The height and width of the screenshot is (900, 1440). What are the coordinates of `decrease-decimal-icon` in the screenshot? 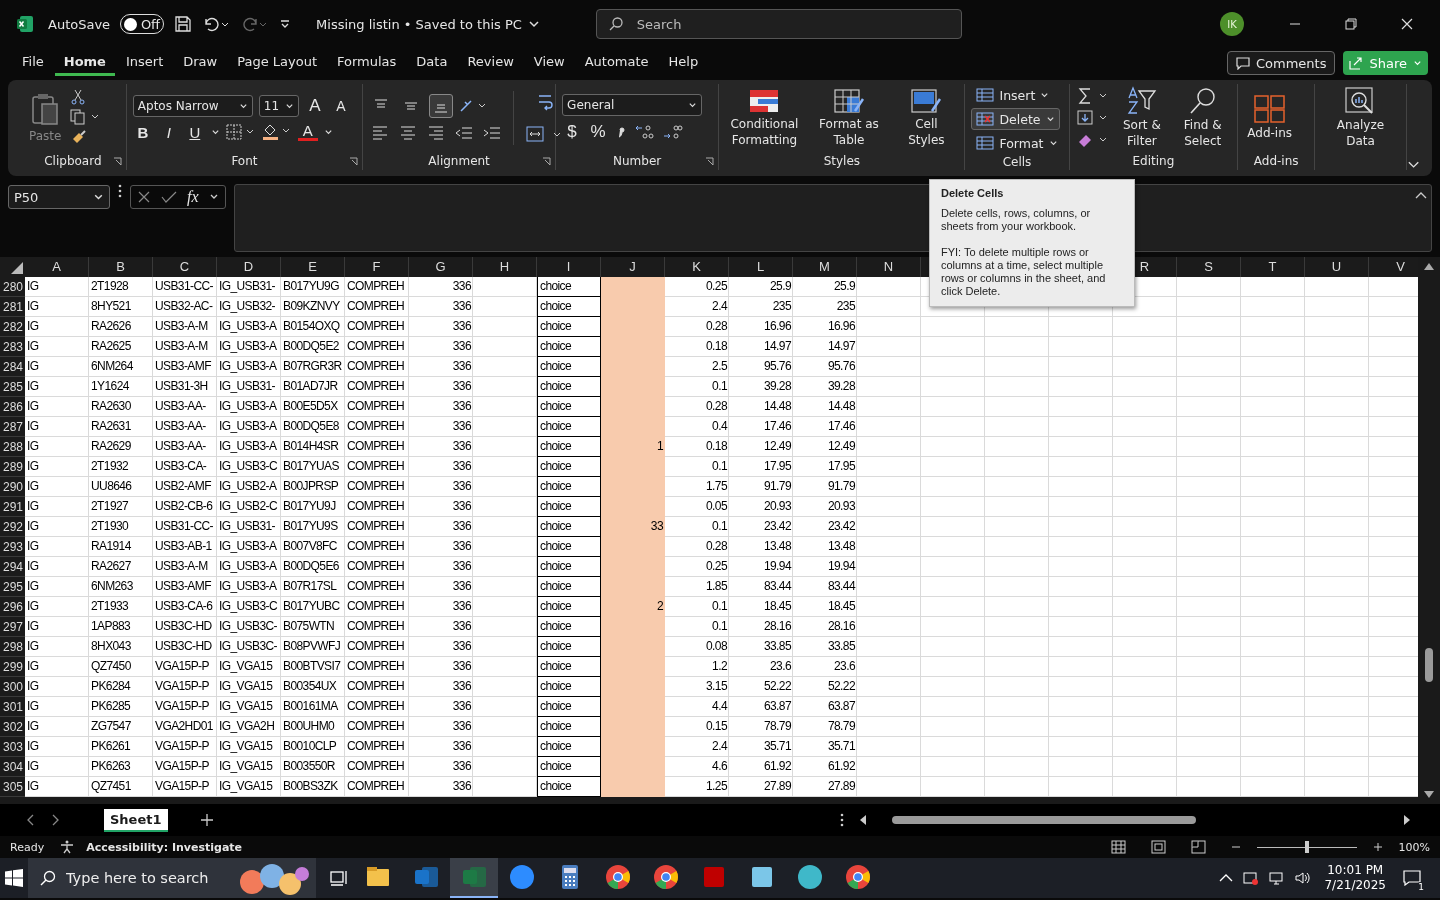 It's located at (673, 132).